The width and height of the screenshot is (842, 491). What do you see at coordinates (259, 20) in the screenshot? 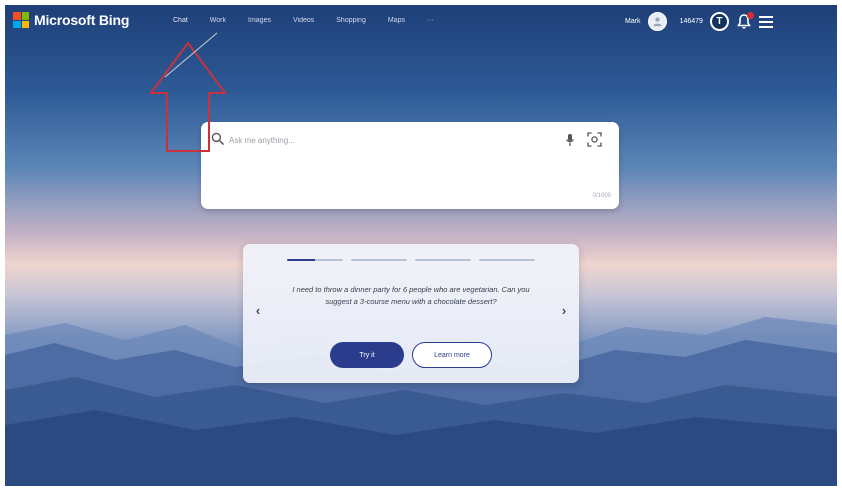
I see `nav-item-images: Images` at bounding box center [259, 20].